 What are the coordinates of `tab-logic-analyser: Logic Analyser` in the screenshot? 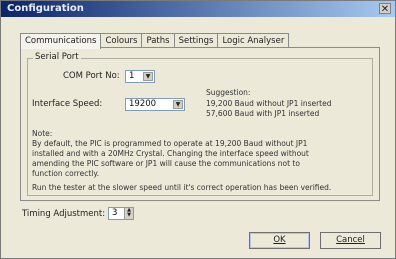 It's located at (253, 40).